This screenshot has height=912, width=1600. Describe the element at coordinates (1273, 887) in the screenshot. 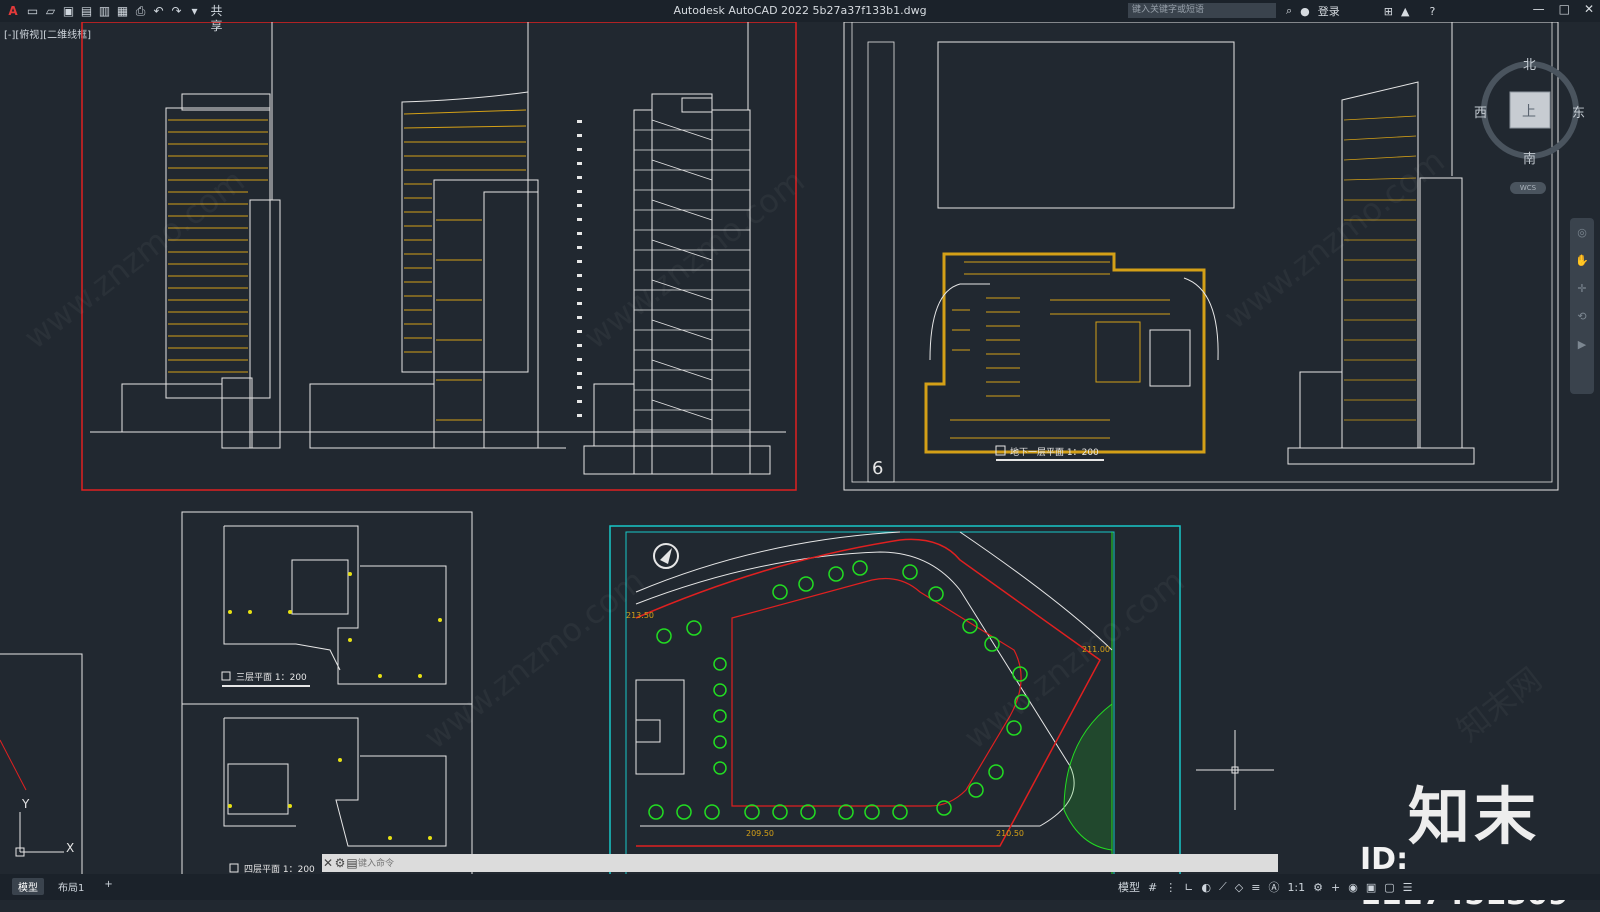

I see `annotation-scale-icon: Ⓐ` at that location.